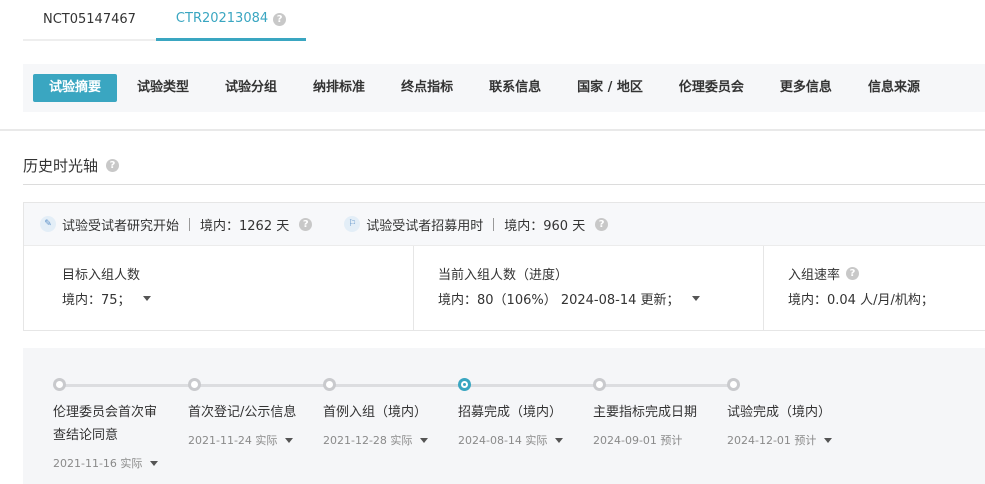  Describe the element at coordinates (492, 130) in the screenshot. I see `nav-divider` at that location.